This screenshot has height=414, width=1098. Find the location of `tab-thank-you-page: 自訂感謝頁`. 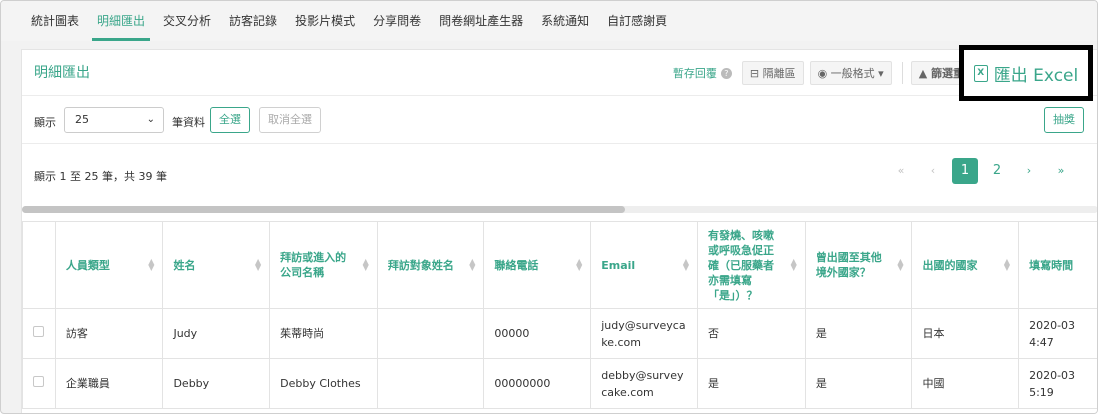

tab-thank-you-page: 自訂感謝頁 is located at coordinates (637, 21).